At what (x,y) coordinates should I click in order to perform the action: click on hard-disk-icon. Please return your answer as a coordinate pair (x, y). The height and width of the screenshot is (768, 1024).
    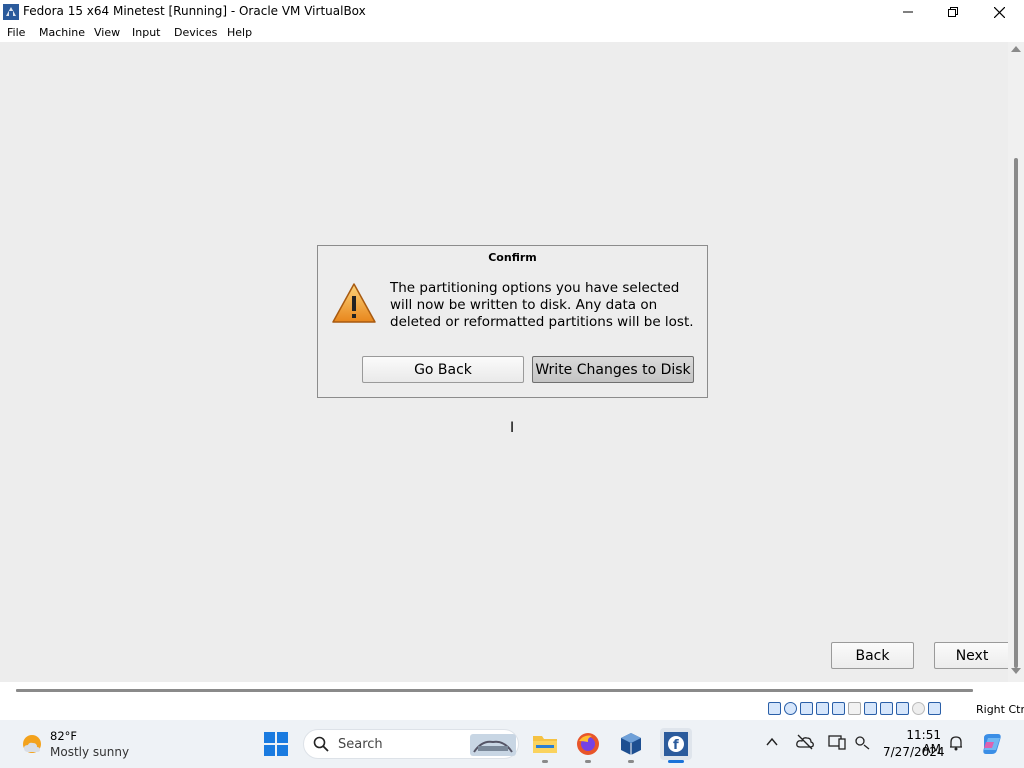
    Looking at the image, I should click on (774, 708).